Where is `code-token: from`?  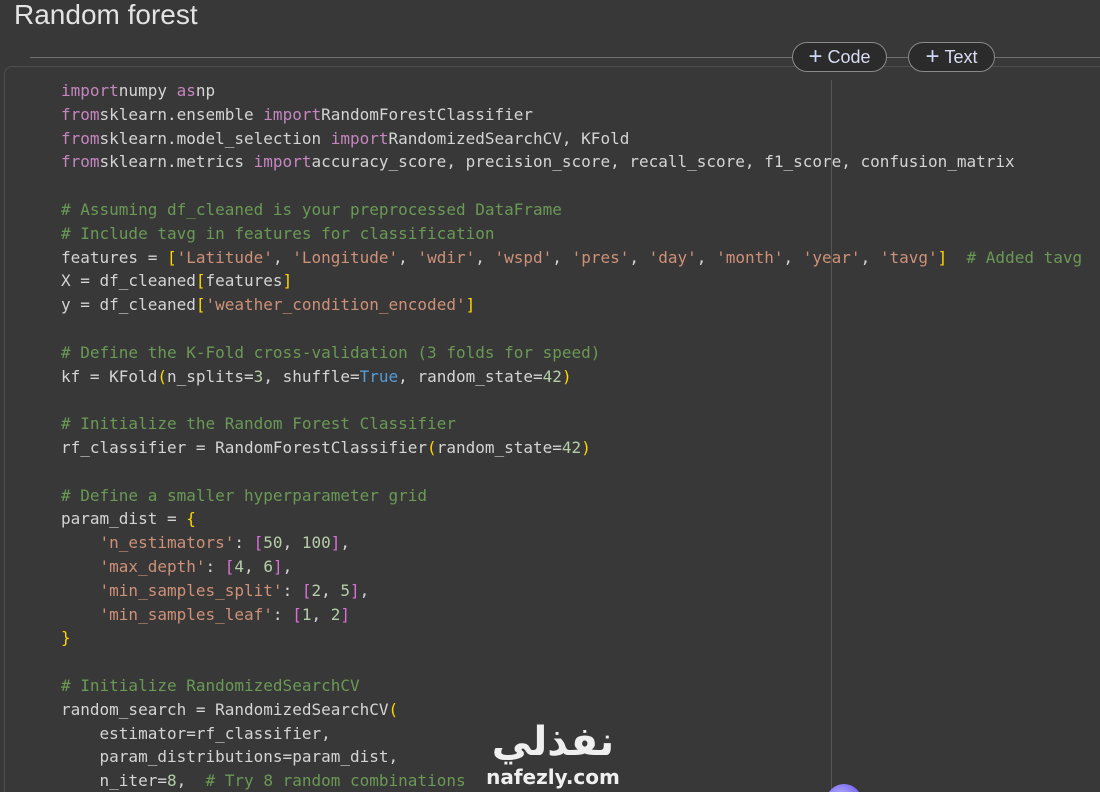 code-token: from is located at coordinates (80, 162).